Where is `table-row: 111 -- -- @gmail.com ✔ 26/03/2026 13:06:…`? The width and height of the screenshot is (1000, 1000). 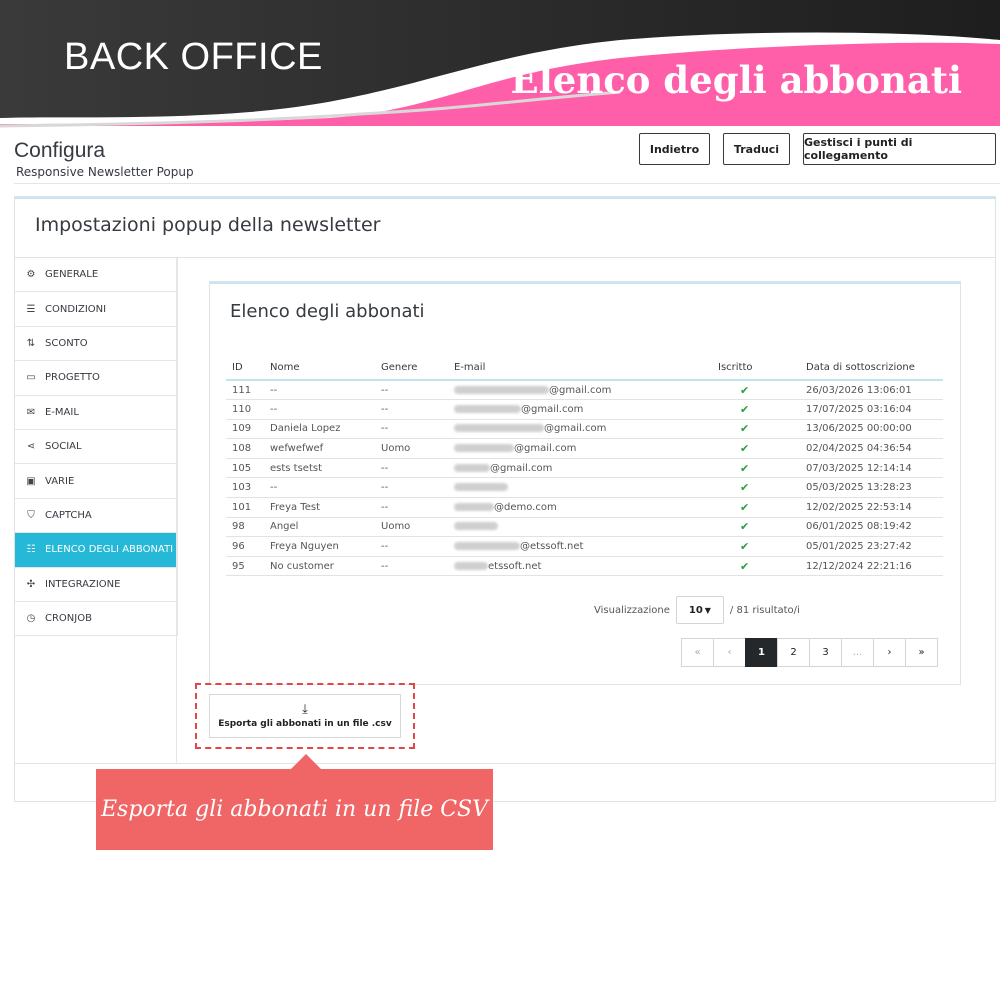 table-row: 111 -- -- @gmail.com ✔ 26/03/2026 13:06:… is located at coordinates (584, 390).